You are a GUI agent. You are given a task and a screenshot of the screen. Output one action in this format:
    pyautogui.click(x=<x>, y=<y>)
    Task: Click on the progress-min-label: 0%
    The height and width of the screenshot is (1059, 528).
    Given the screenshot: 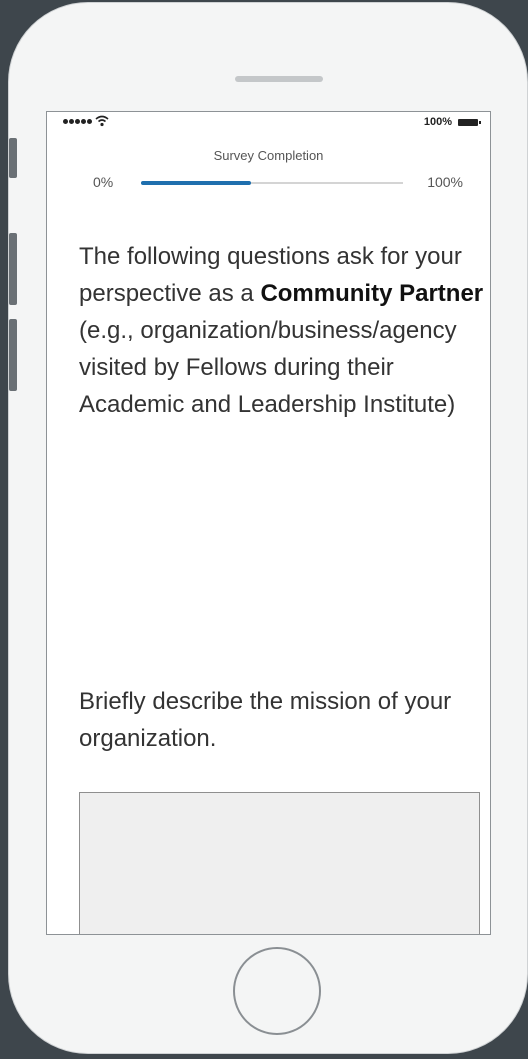 What is the action you would take?
    pyautogui.click(x=103, y=182)
    